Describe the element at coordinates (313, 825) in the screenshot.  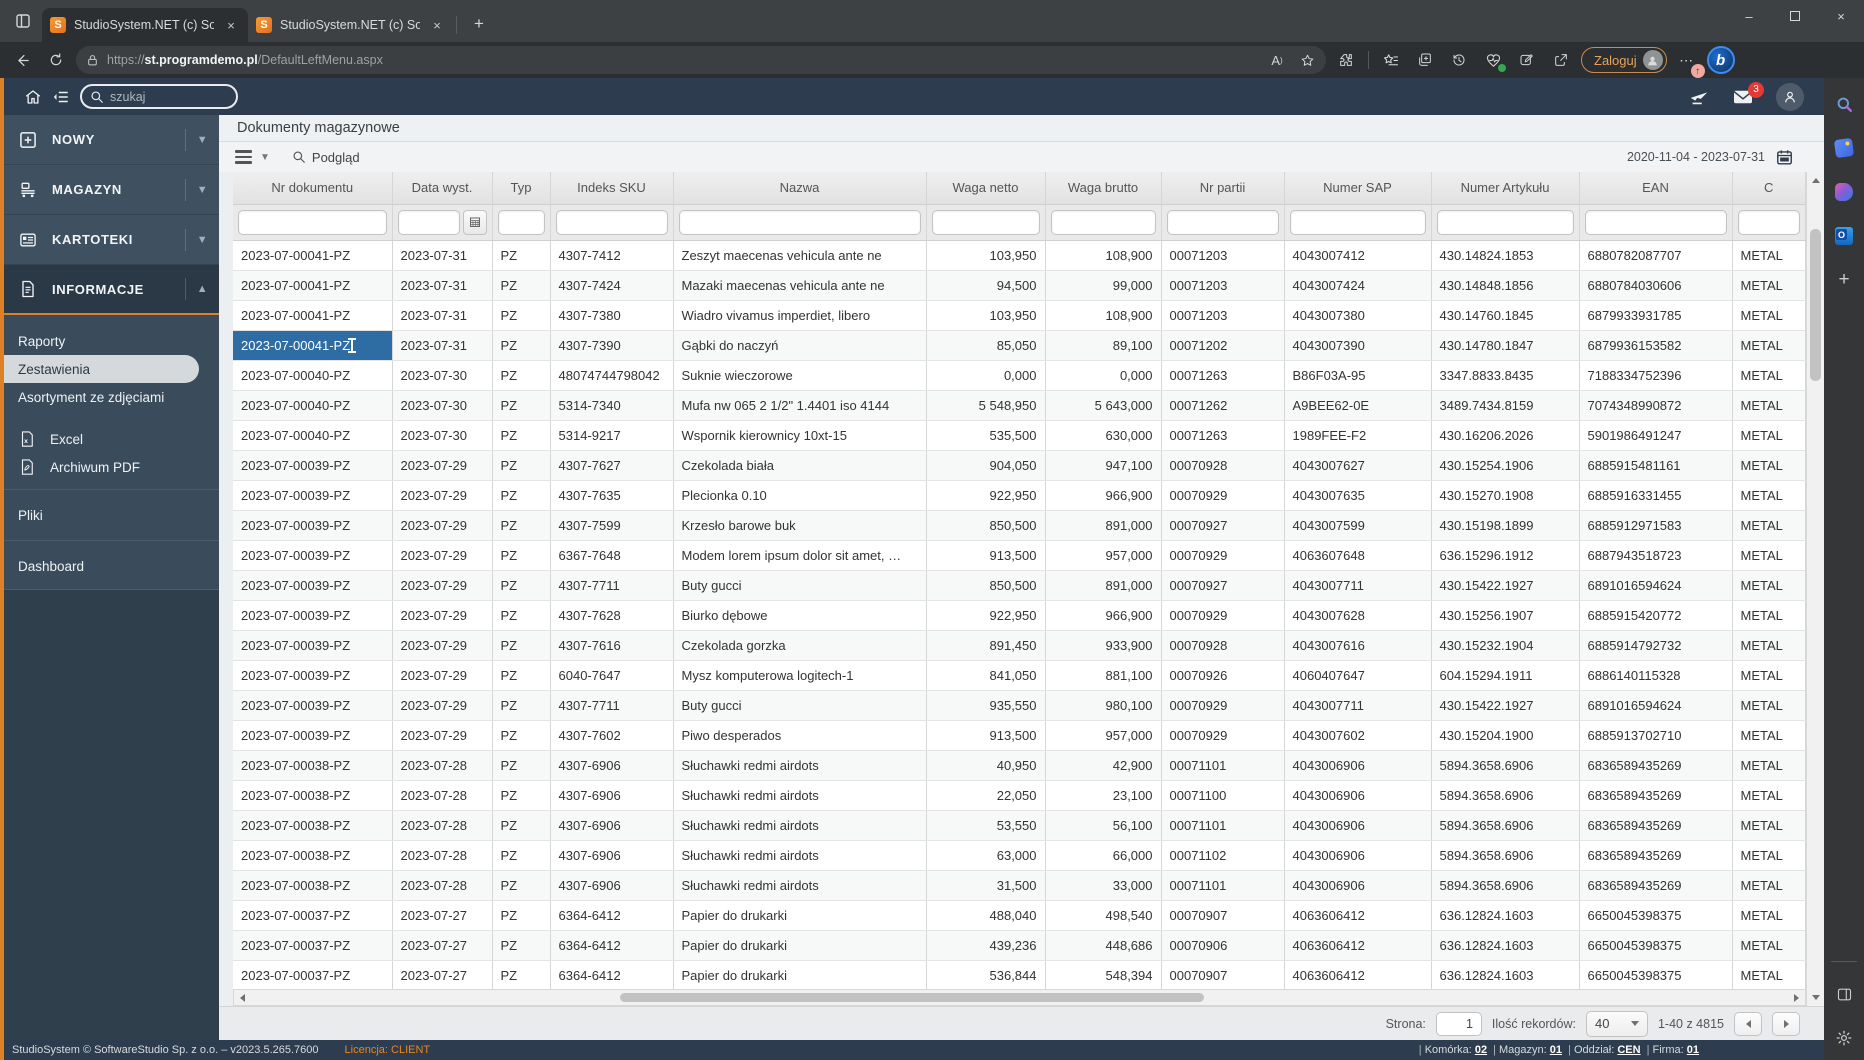
I see `cell: 2023-07-00038-PZ` at that location.